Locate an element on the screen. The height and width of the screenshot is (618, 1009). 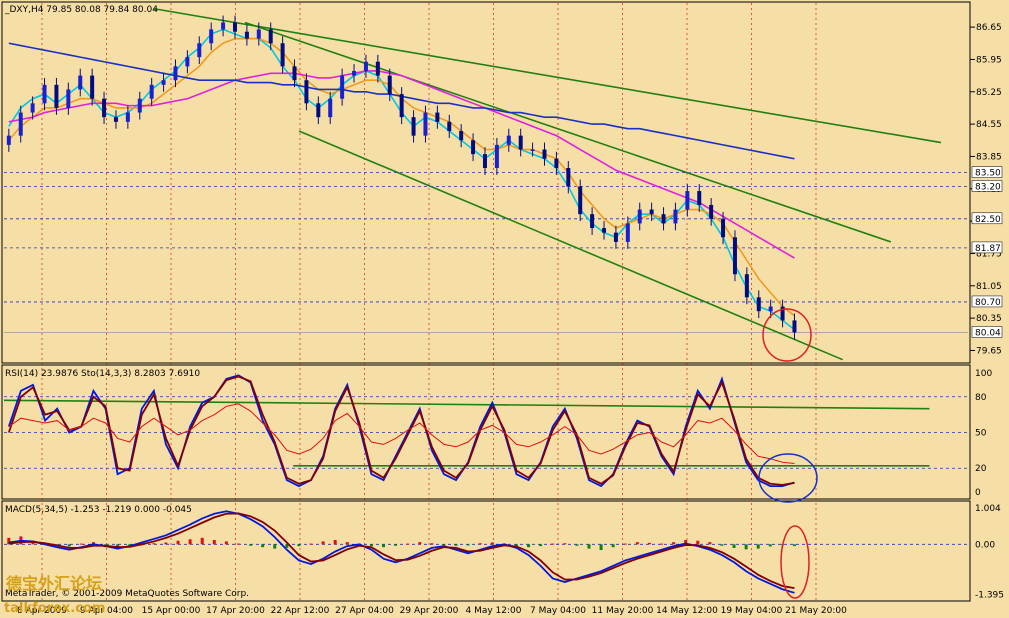
macd-panel-header: MACD(5,34,5) -1.253 -1.219 0.000 -0.045 is located at coordinates (98, 510).